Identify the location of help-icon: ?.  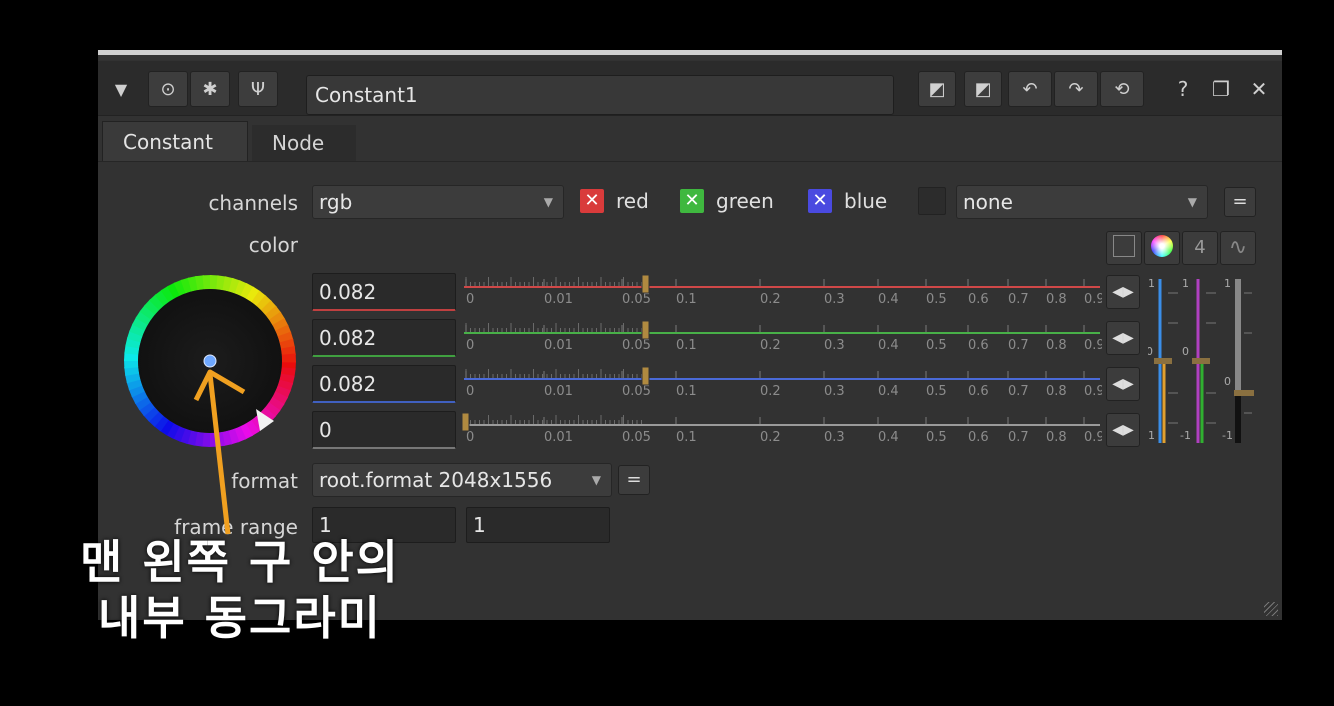
(1183, 89).